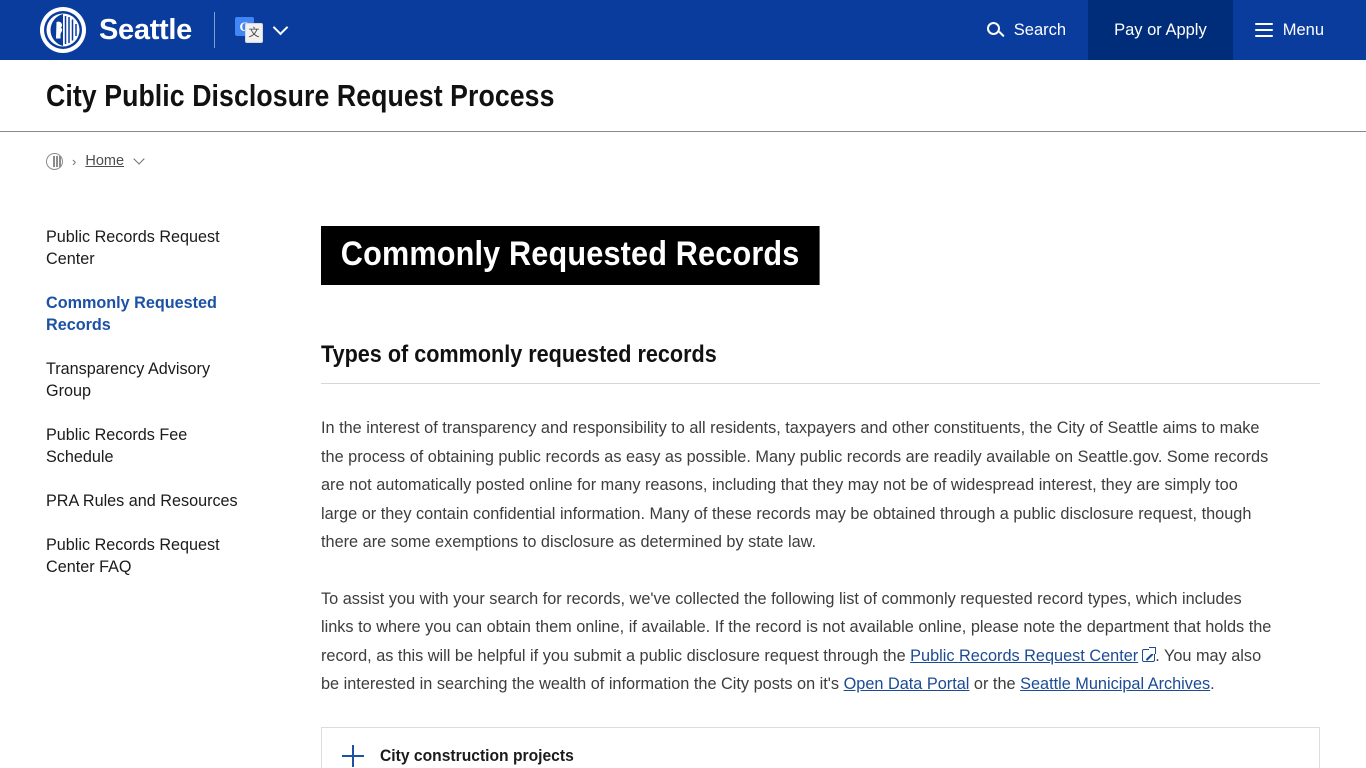 The height and width of the screenshot is (768, 1366). I want to click on header-divider, so click(214, 30).